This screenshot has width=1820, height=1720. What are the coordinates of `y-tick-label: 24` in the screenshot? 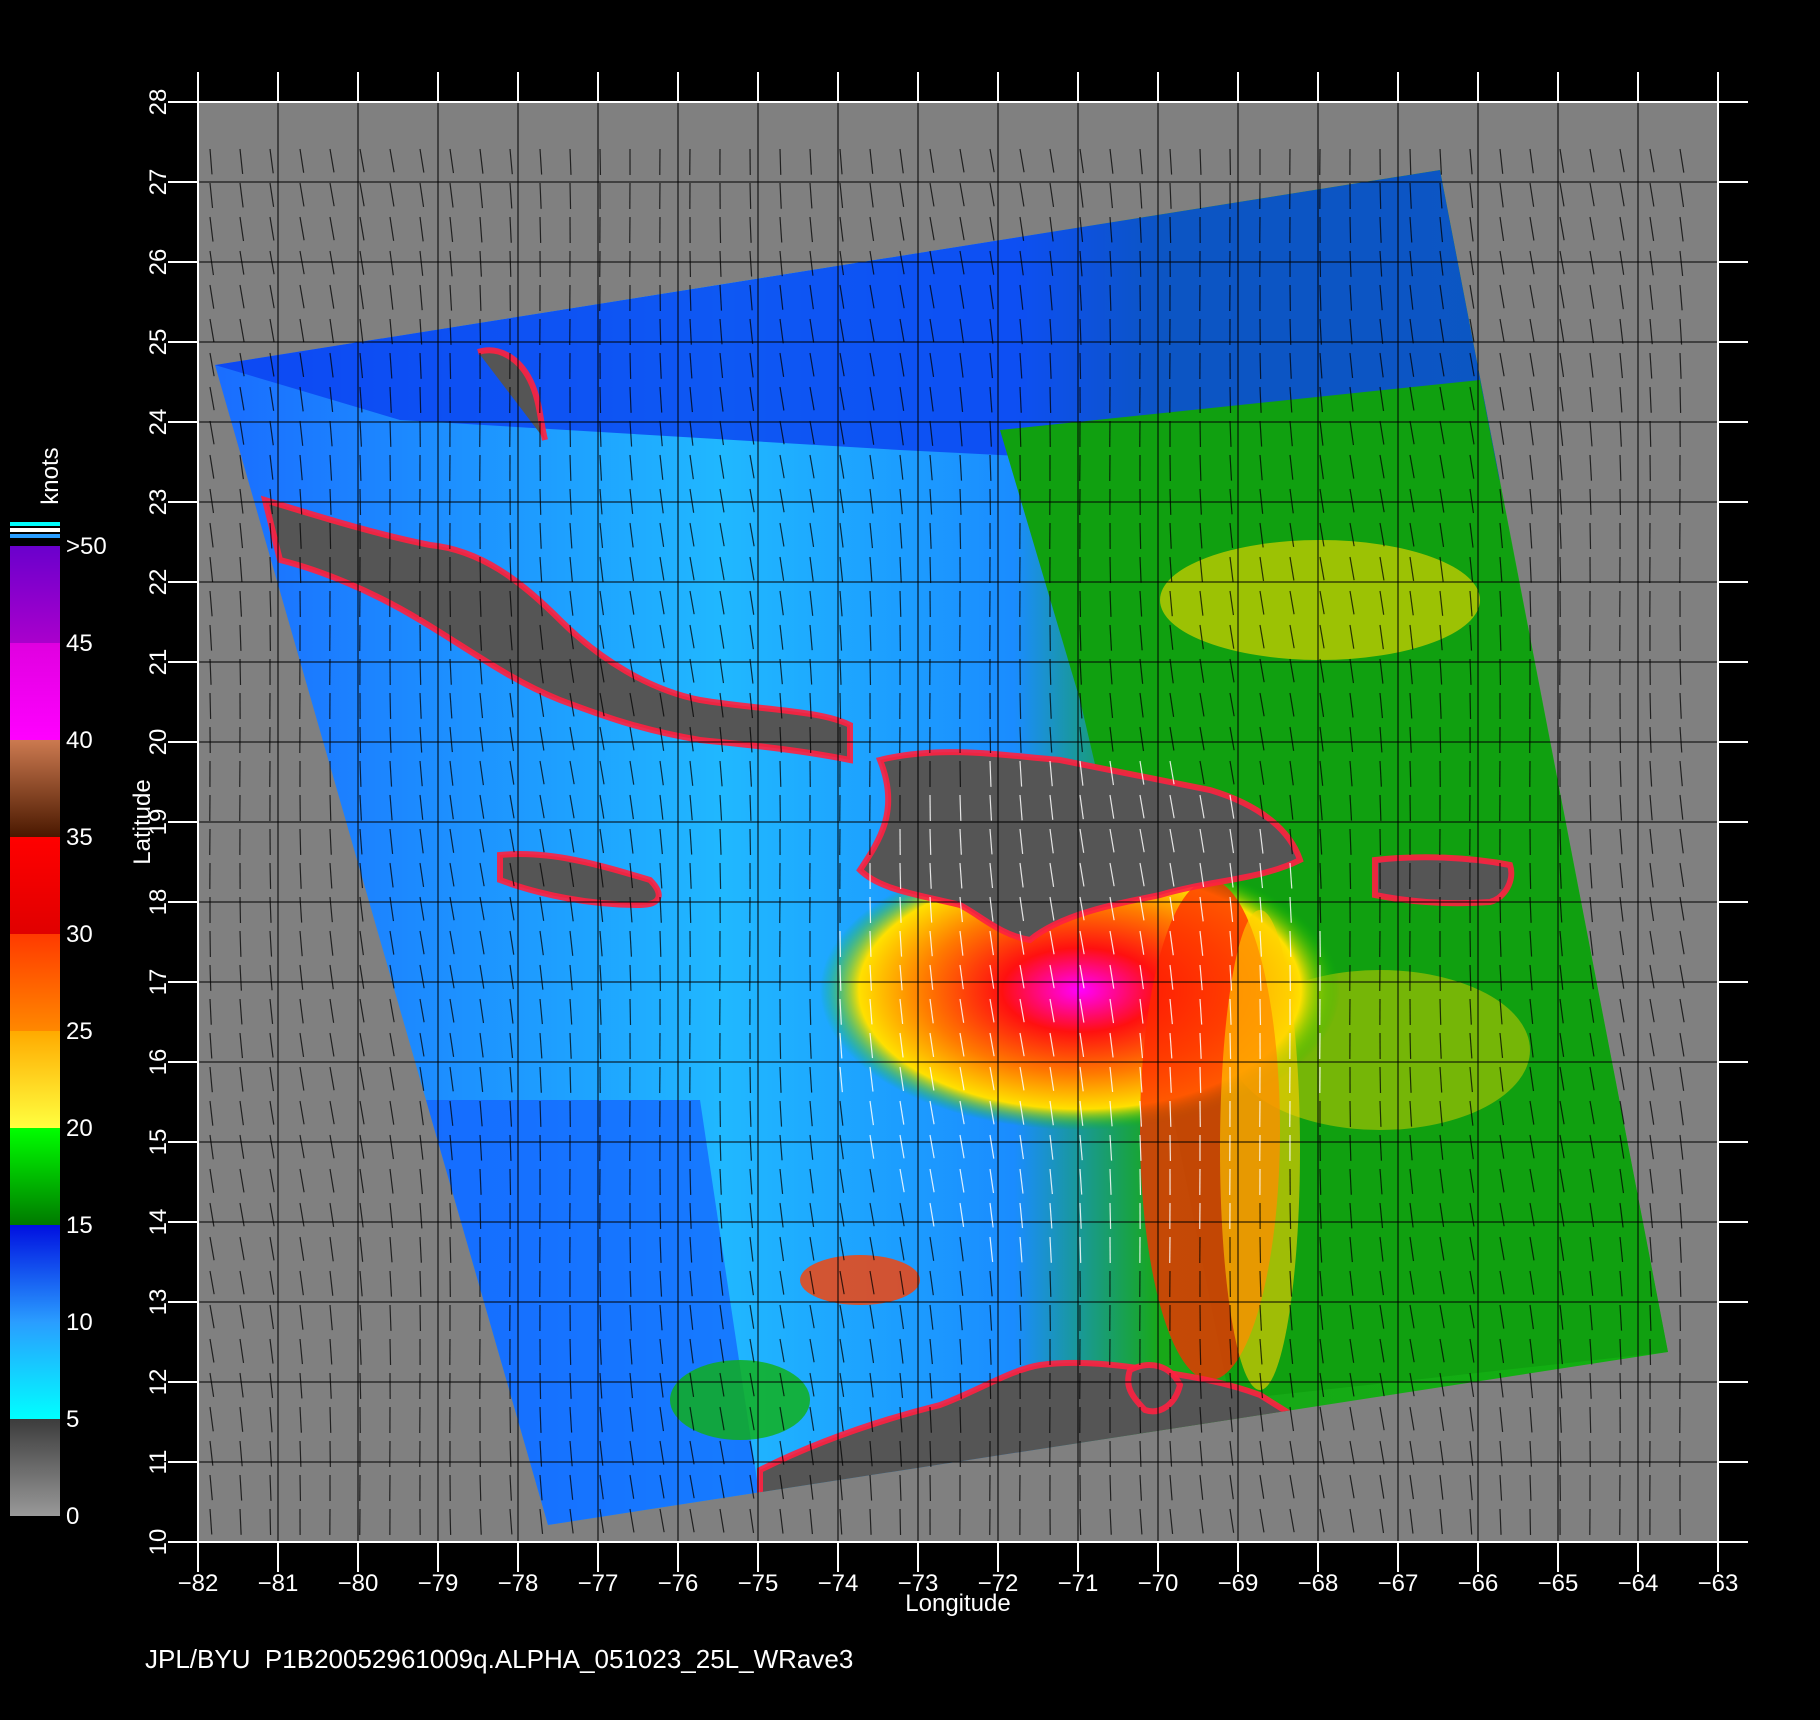 It's located at (158, 422).